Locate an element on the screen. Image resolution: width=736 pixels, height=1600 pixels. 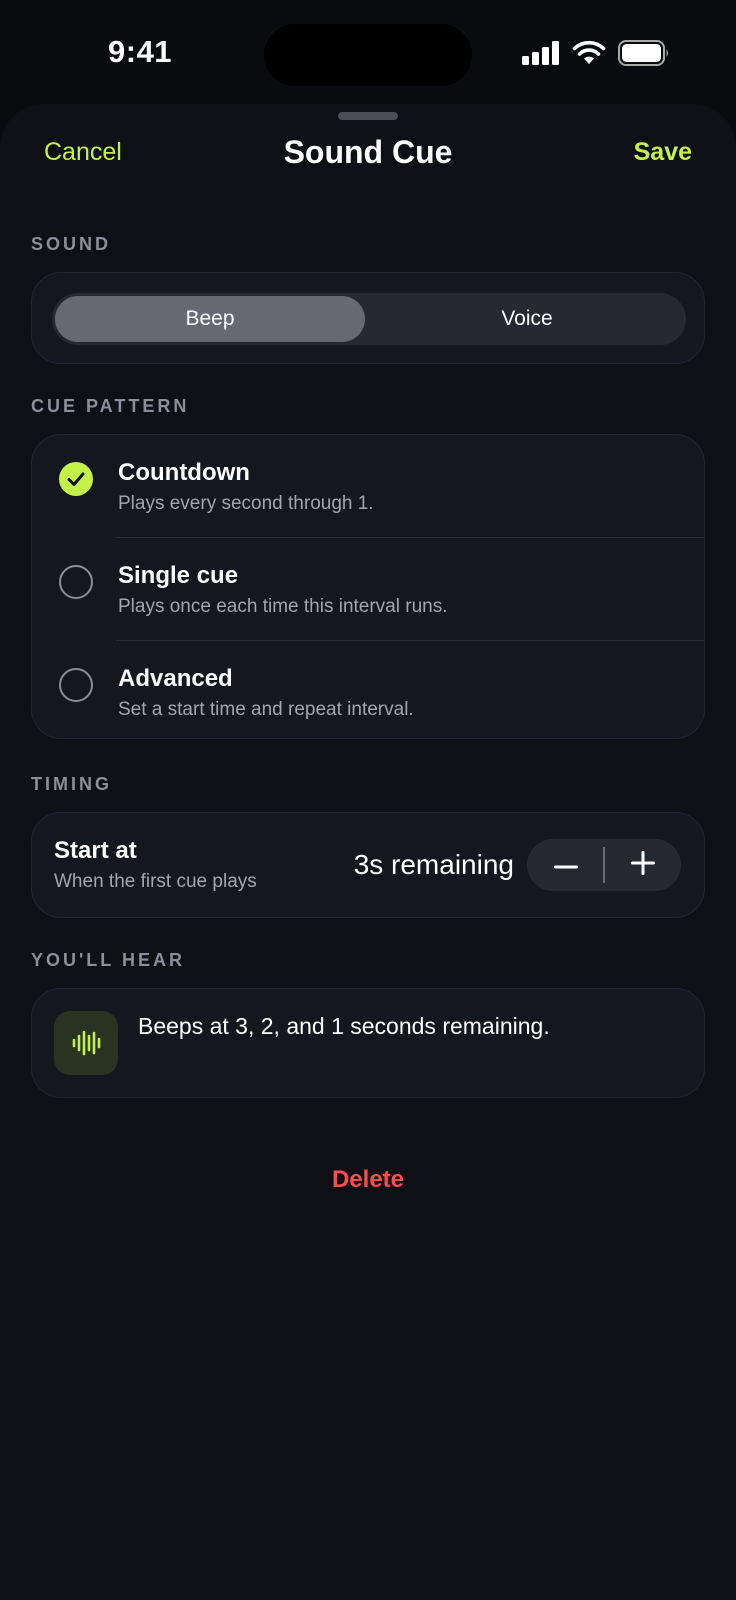
start-at-stepper is located at coordinates (604, 865).